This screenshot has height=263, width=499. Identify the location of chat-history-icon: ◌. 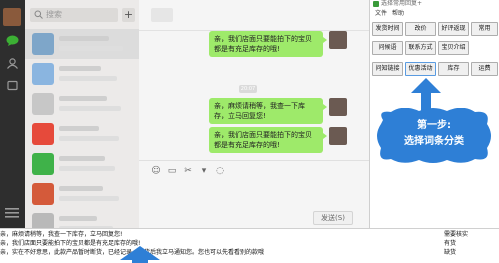
(220, 171).